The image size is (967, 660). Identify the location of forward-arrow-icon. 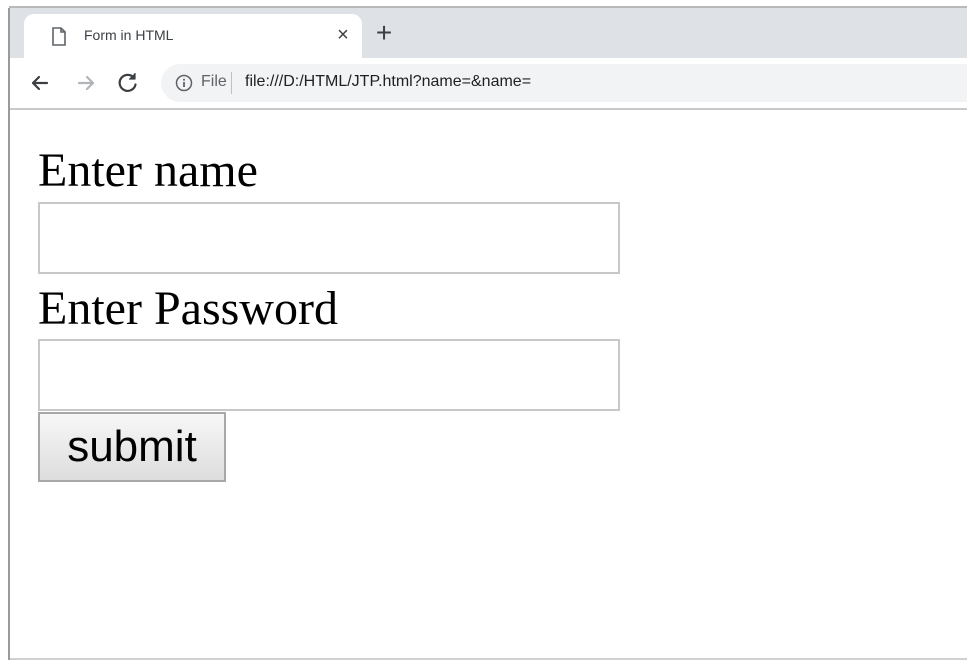
(86, 83).